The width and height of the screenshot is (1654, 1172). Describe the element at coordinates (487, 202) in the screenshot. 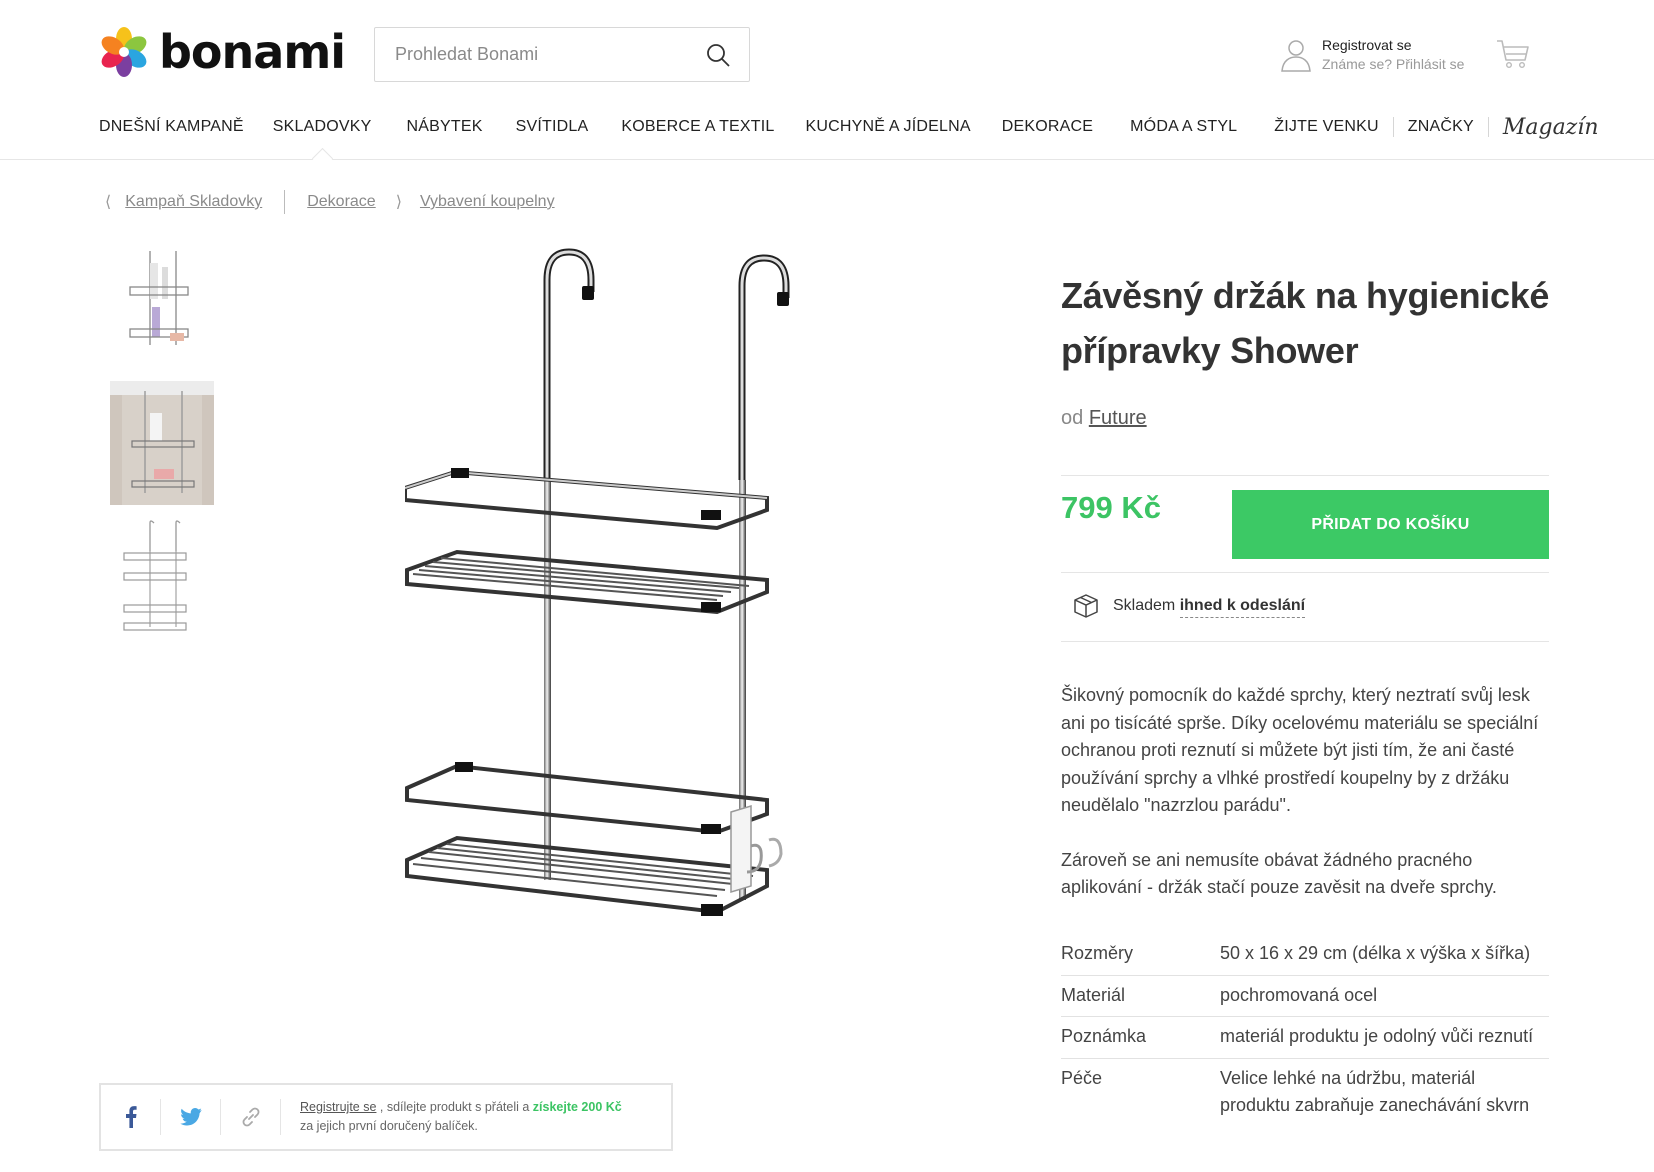

I see `breadcrumb-link-vybaveni: Vybavení koupelny` at that location.